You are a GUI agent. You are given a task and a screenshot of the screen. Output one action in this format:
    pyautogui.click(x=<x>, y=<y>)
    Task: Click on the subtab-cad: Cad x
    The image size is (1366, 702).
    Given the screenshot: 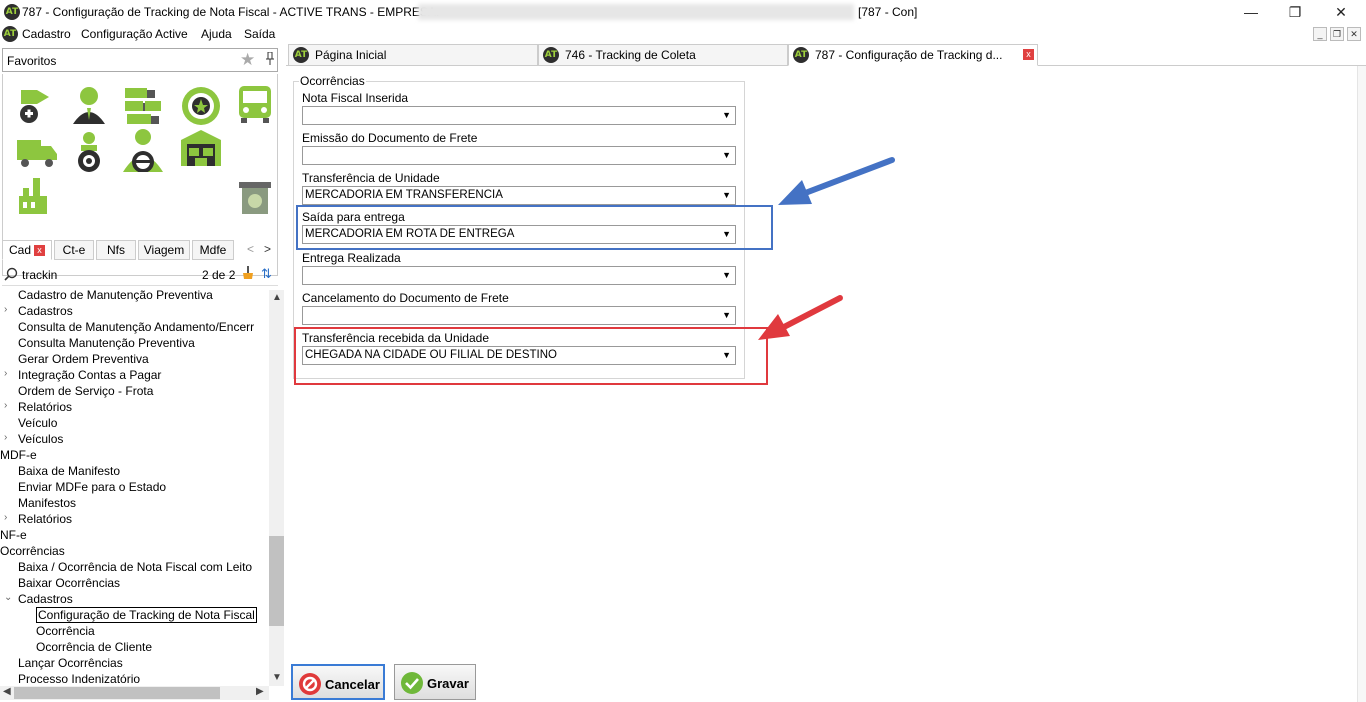 What is the action you would take?
    pyautogui.click(x=27, y=250)
    